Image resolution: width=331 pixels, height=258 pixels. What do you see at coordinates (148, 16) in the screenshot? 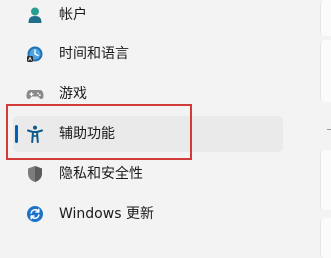
I see `nav-item-accounts: 帐户` at bounding box center [148, 16].